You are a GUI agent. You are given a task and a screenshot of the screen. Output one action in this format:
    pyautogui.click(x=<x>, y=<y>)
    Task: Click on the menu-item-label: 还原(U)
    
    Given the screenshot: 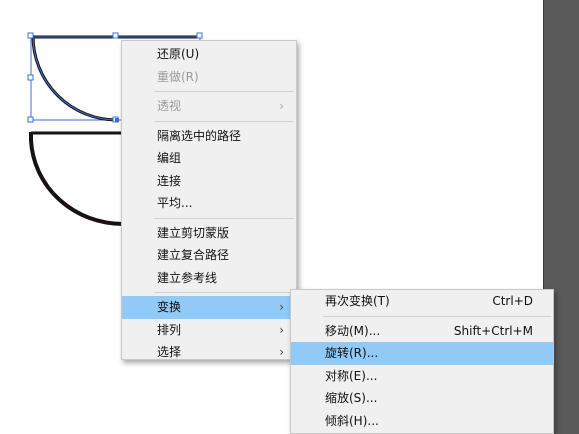 What is the action you would take?
    pyautogui.click(x=178, y=54)
    